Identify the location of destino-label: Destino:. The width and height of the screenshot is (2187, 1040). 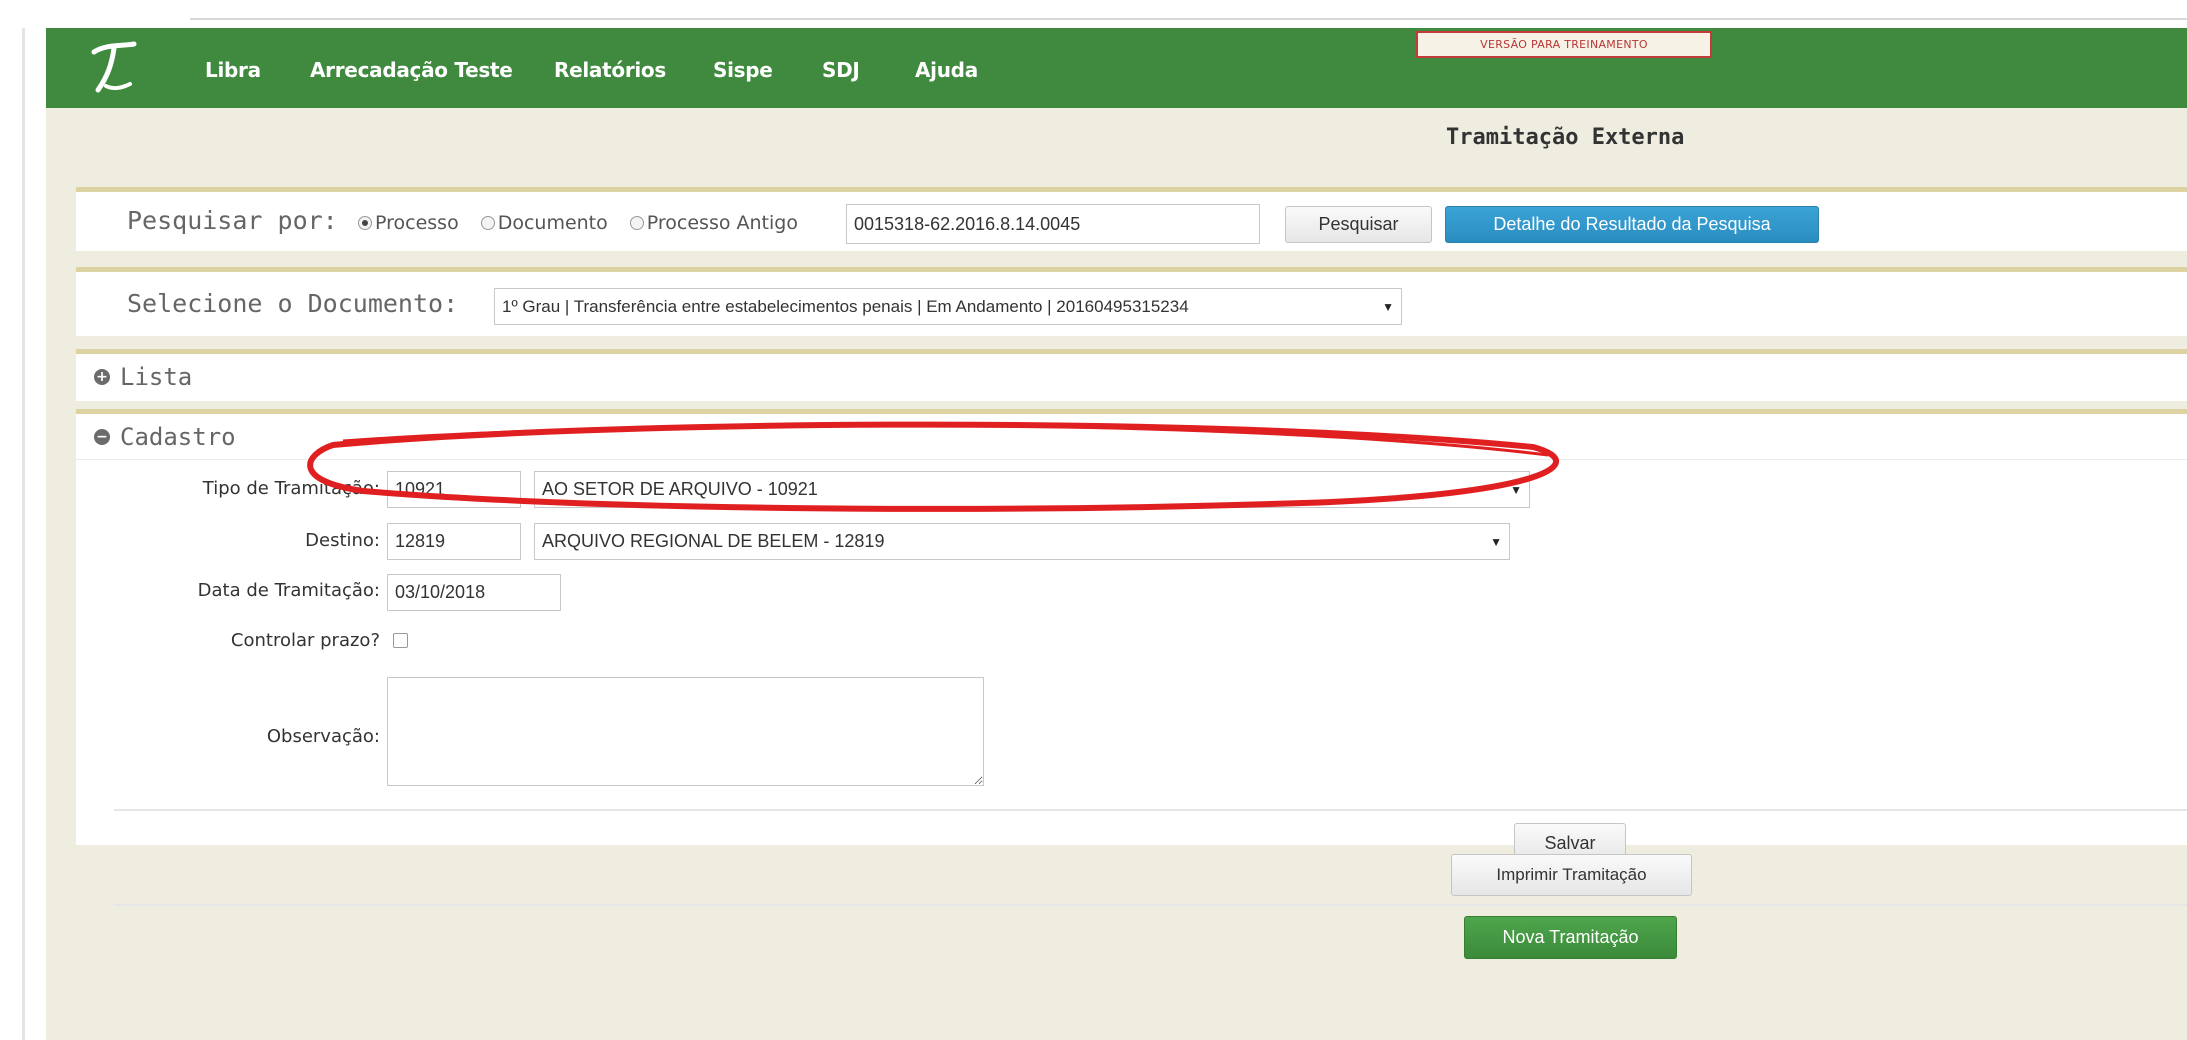
(342, 540).